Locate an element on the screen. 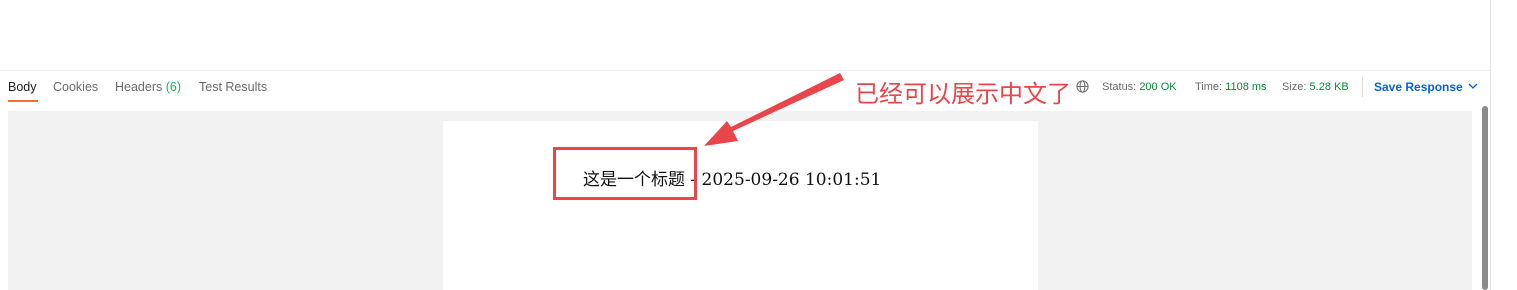 Image resolution: width=1517 pixels, height=290 pixels. active-tab-indicator is located at coordinates (23, 101).